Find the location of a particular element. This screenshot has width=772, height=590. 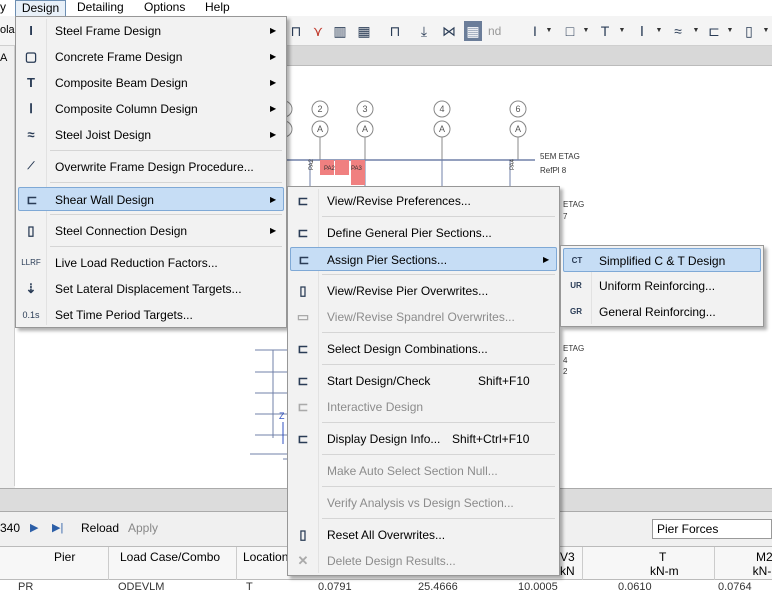

menu-options: Options is located at coordinates (164, 8).